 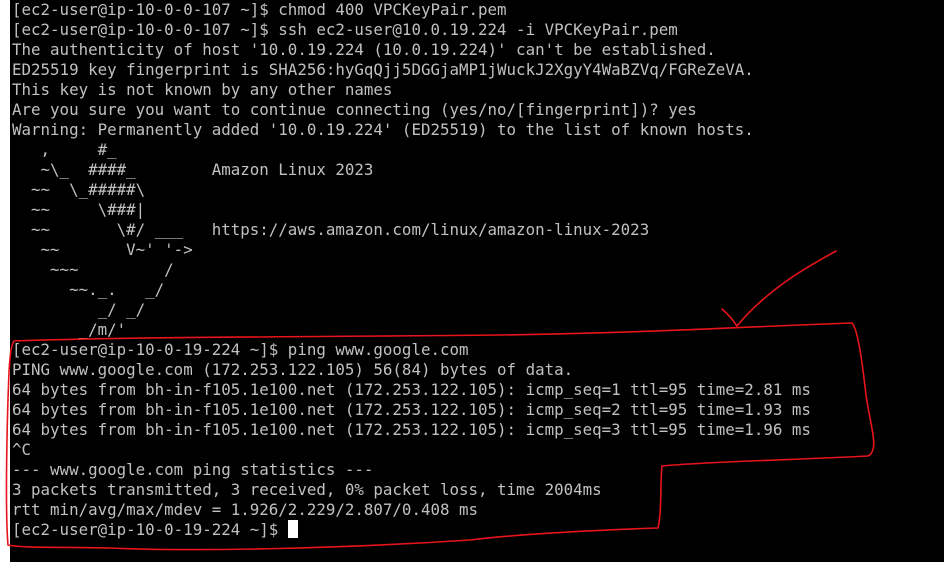 I want to click on terminal-line: ^C, so click(x=411, y=450).